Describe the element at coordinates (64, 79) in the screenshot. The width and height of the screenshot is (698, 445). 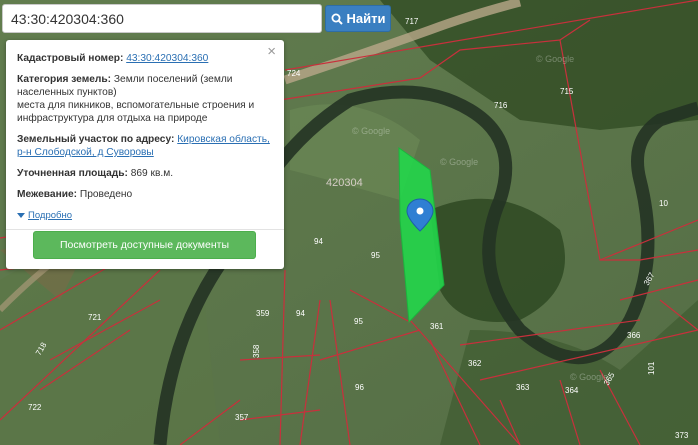
I see `land-category-label: Категория земель:` at that location.